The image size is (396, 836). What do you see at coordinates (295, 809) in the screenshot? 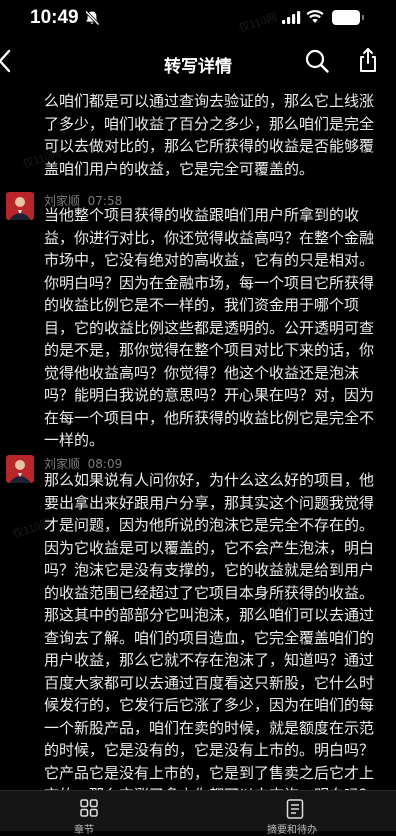
I see `todo-document-icon` at bounding box center [295, 809].